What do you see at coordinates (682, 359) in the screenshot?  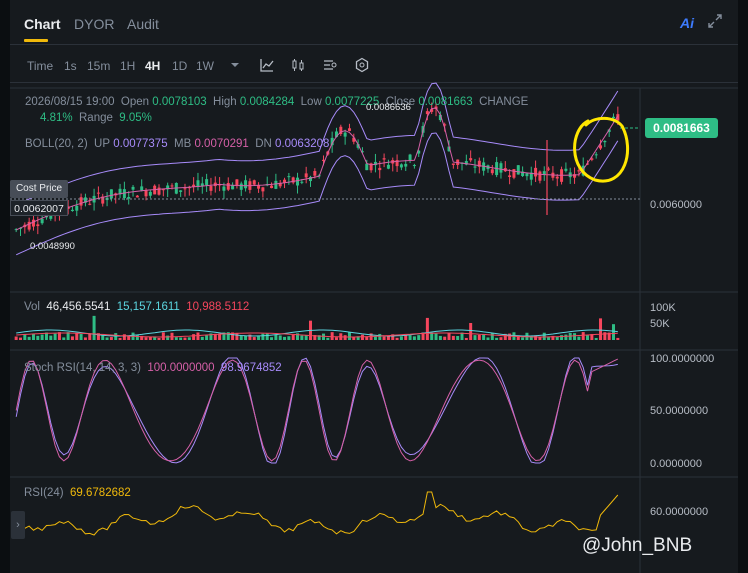 I see `stoch-axis-100: 100.0000000` at bounding box center [682, 359].